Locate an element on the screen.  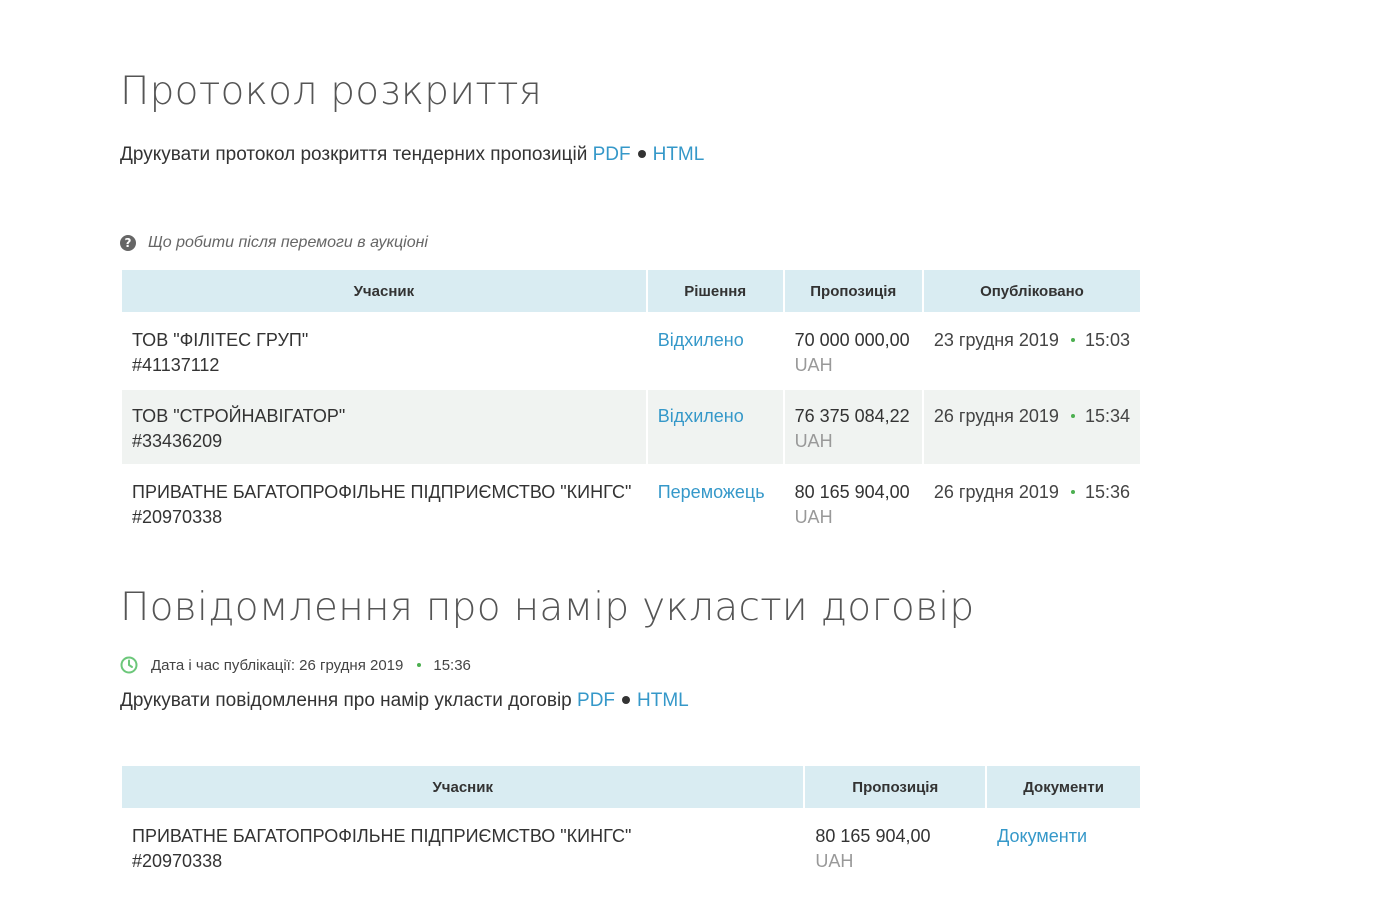
participant-cell: ТОВ "СТРОЙНАВІГАТОР" #33436209 is located at coordinates (384, 427).